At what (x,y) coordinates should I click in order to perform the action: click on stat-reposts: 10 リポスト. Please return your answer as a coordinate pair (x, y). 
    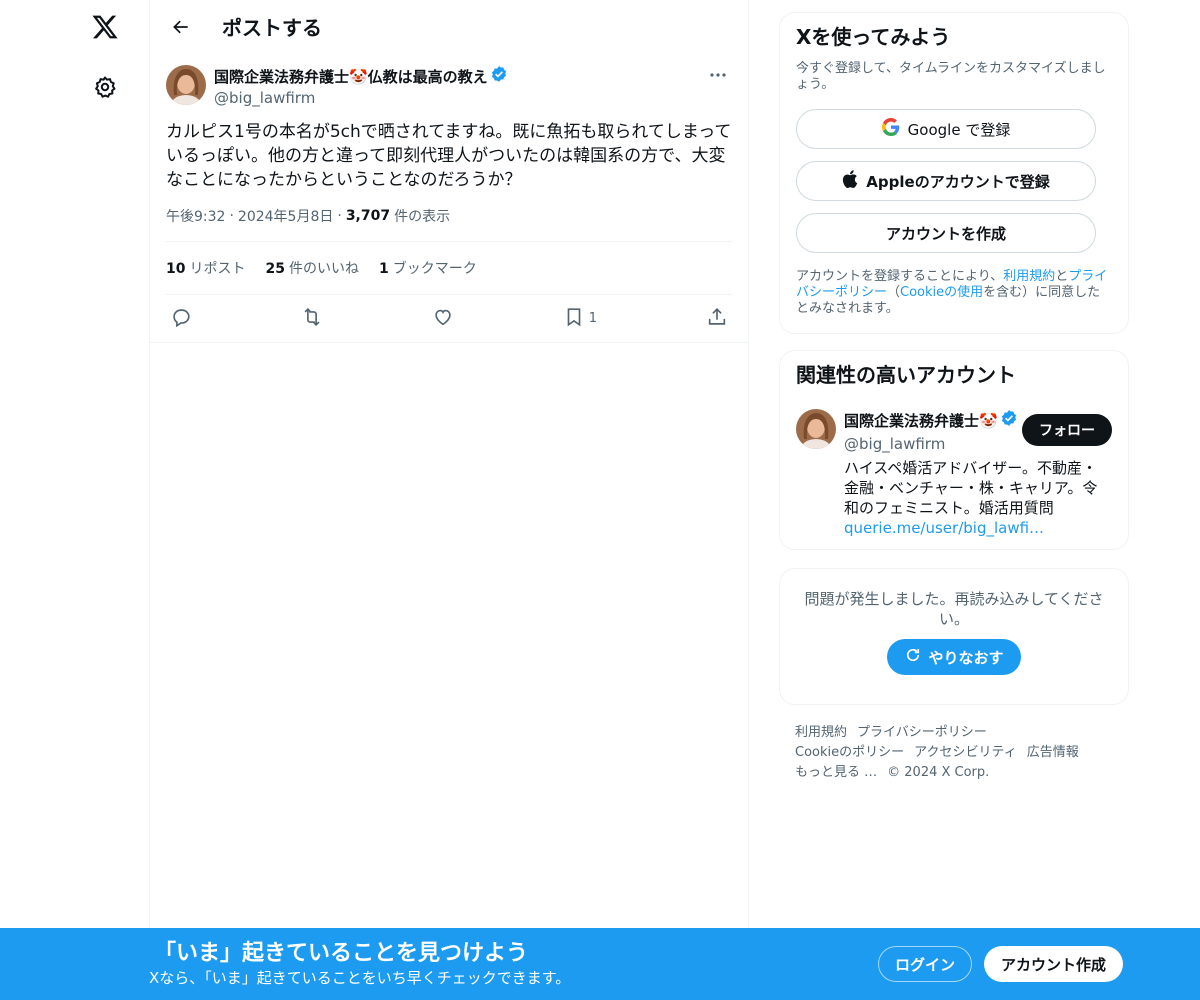
    Looking at the image, I should click on (205, 268).